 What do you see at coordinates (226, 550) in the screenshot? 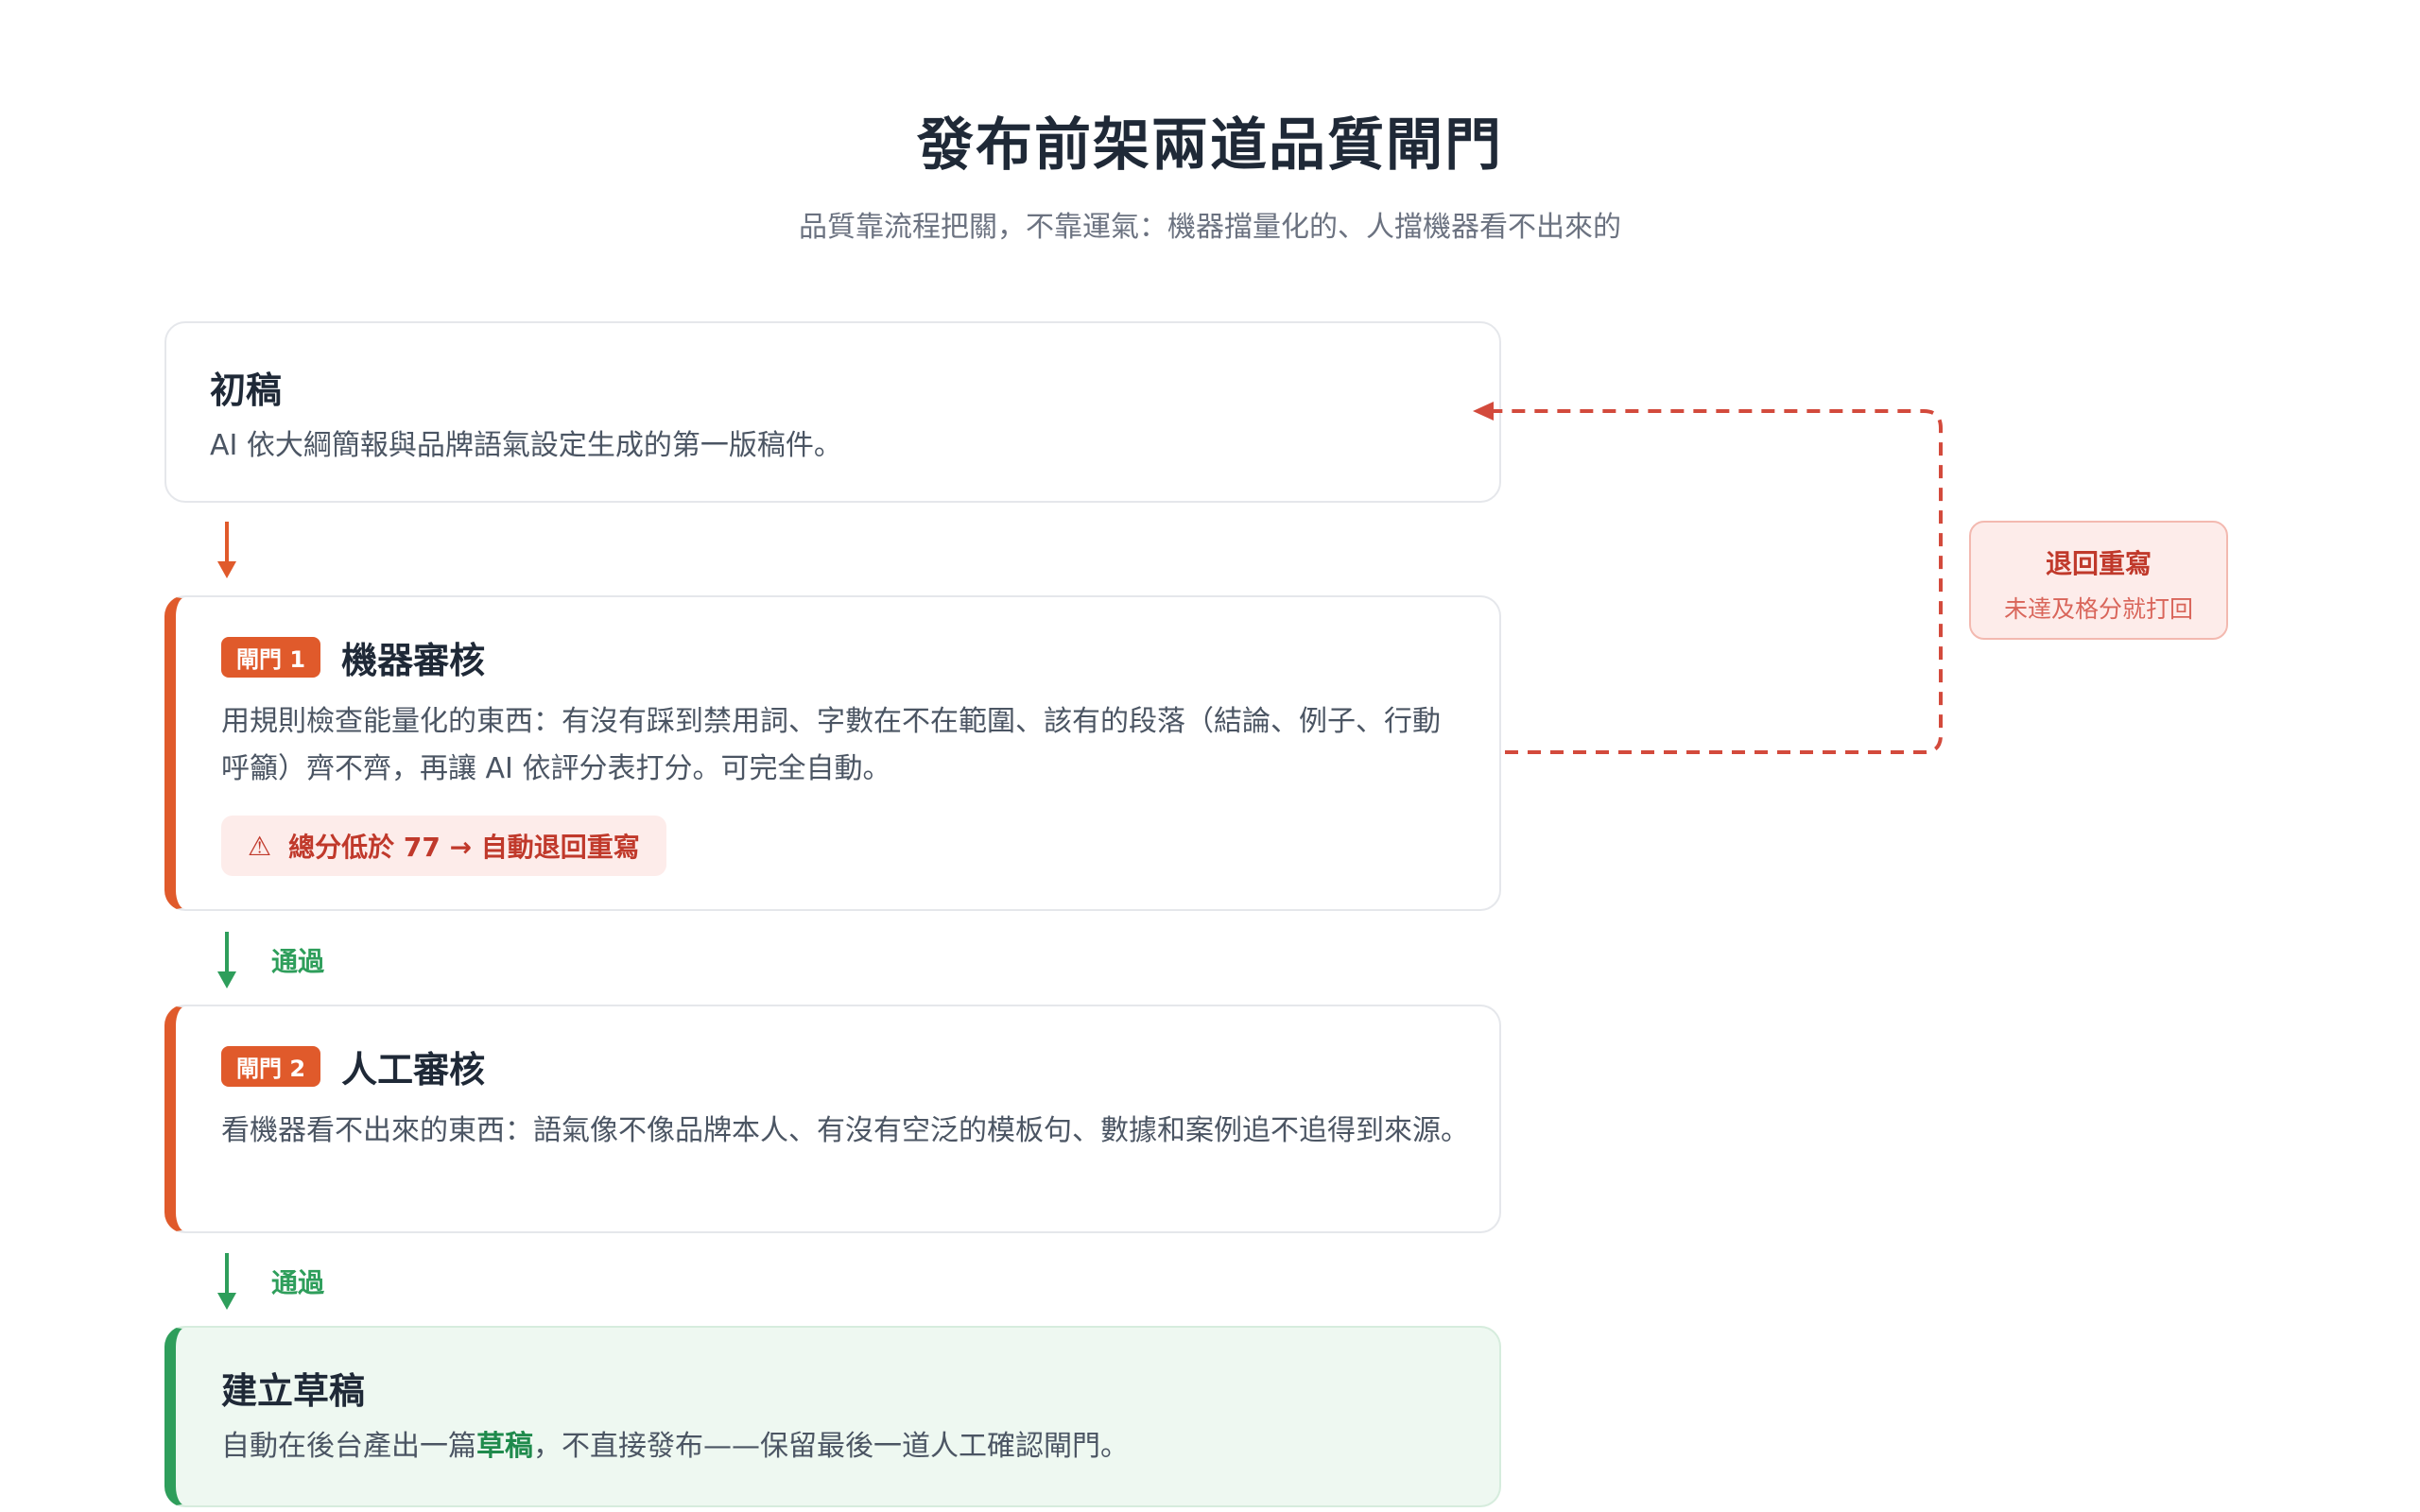
I see `arrow-down-orange` at bounding box center [226, 550].